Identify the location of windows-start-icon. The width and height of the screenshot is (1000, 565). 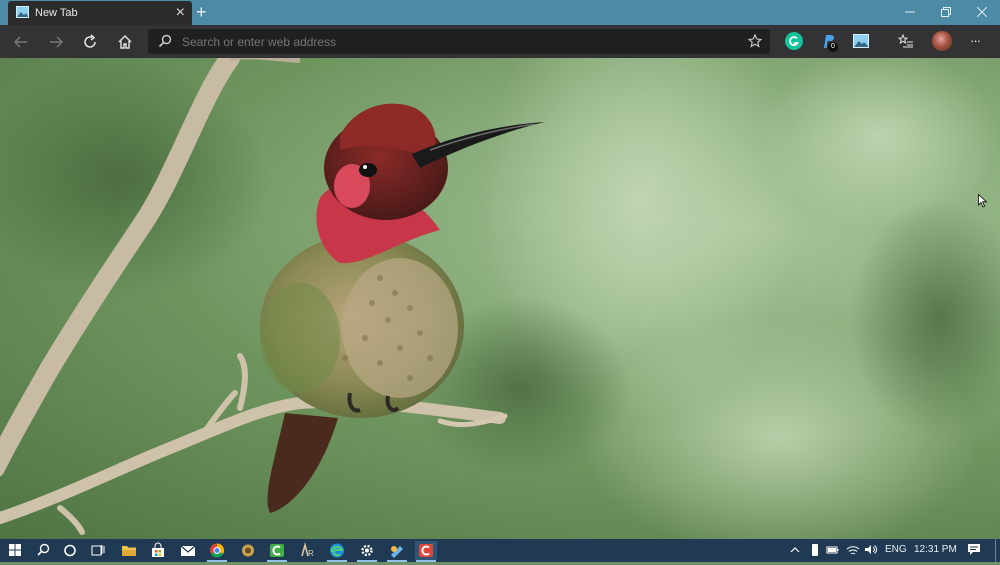
(15, 550).